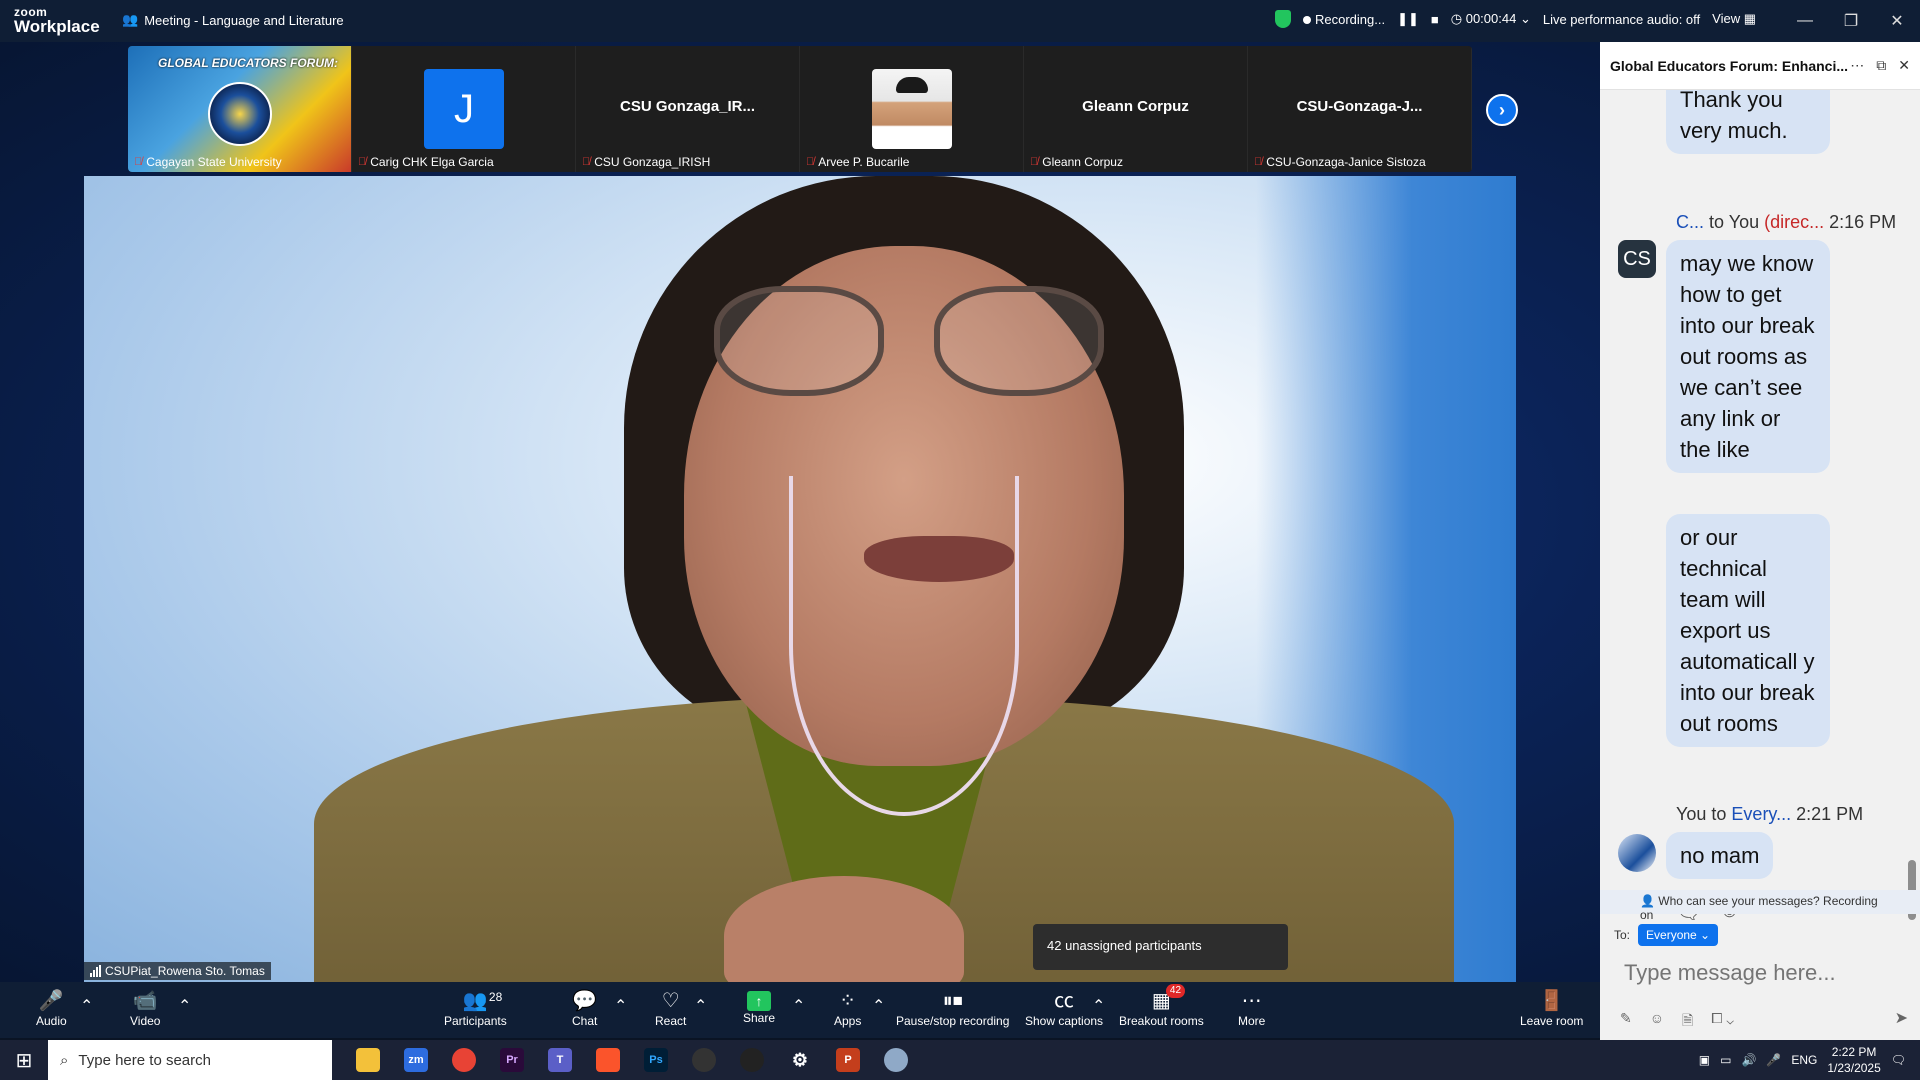 The image size is (1920, 1080). What do you see at coordinates (1552, 1021) in the screenshot?
I see `leave-label: Leave room` at bounding box center [1552, 1021].